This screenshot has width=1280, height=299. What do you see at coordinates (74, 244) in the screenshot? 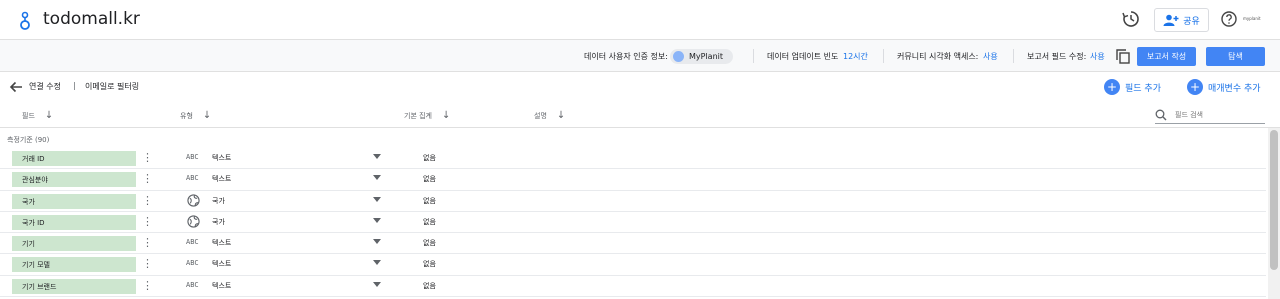
I see `field-name-chip: 기기` at bounding box center [74, 244].